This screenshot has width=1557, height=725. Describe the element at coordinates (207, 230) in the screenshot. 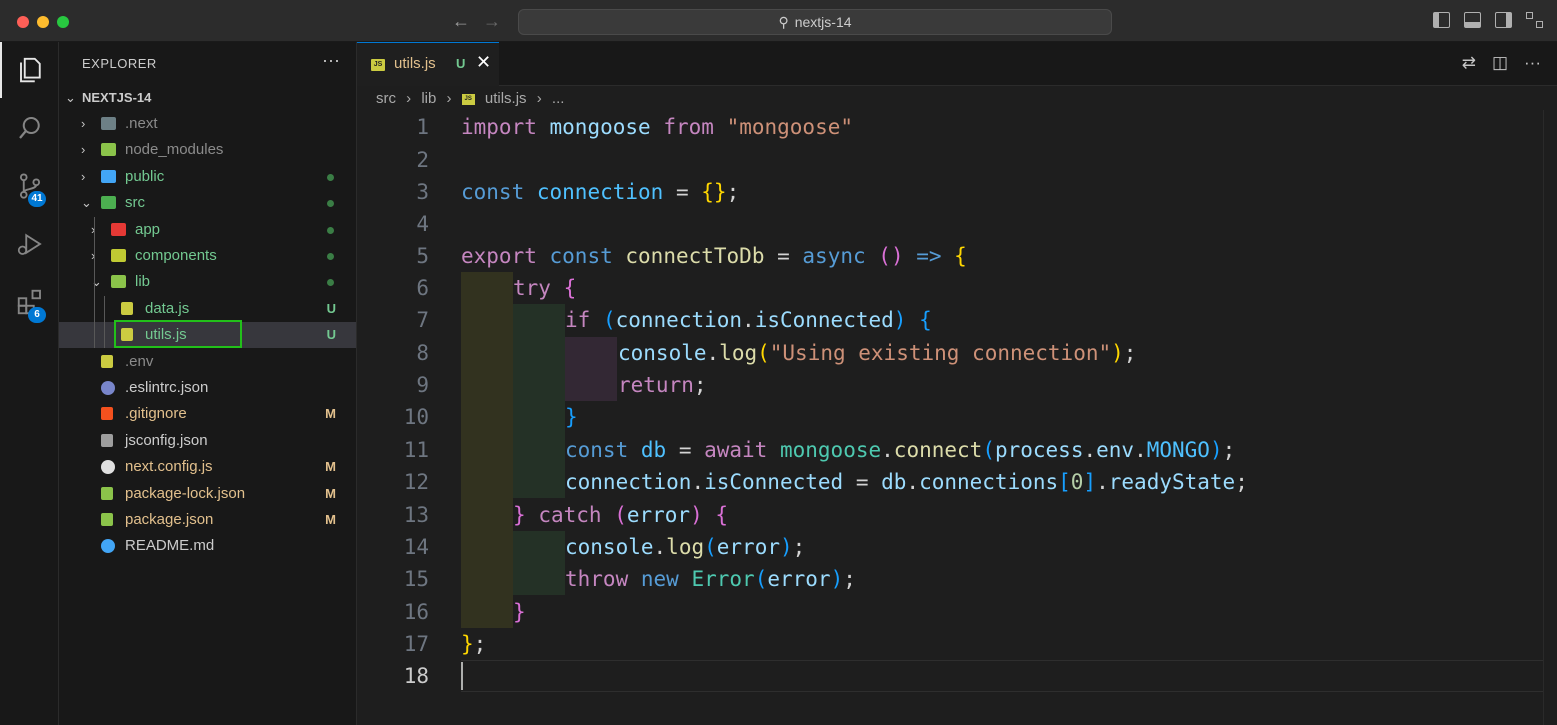

I see `tree-item: ›app` at that location.